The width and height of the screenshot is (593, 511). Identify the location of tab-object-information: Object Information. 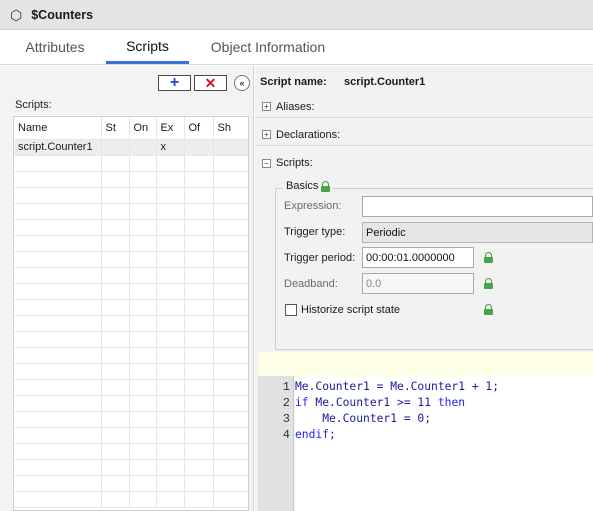
(268, 47).